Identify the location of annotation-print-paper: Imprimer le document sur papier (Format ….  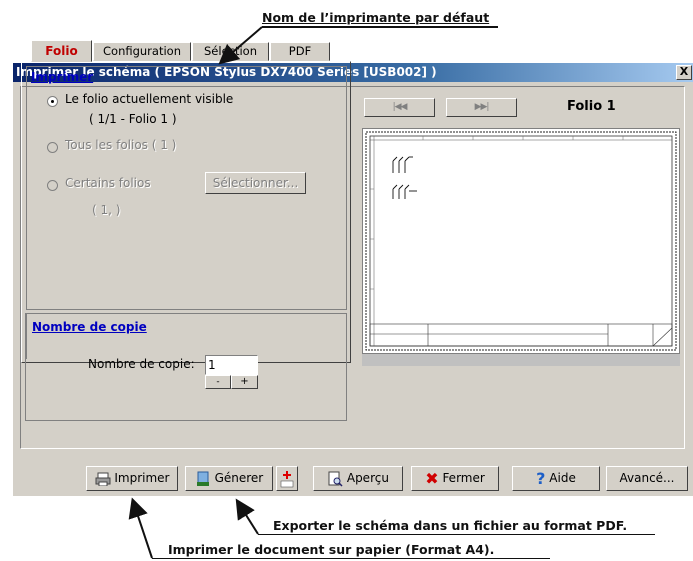
(331, 549).